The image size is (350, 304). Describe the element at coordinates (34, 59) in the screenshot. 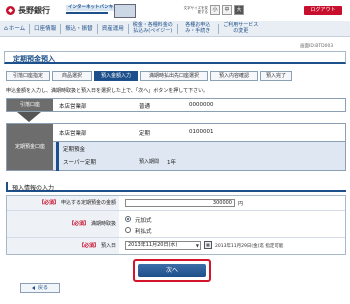

I see `page-title: 定期預金預入` at that location.